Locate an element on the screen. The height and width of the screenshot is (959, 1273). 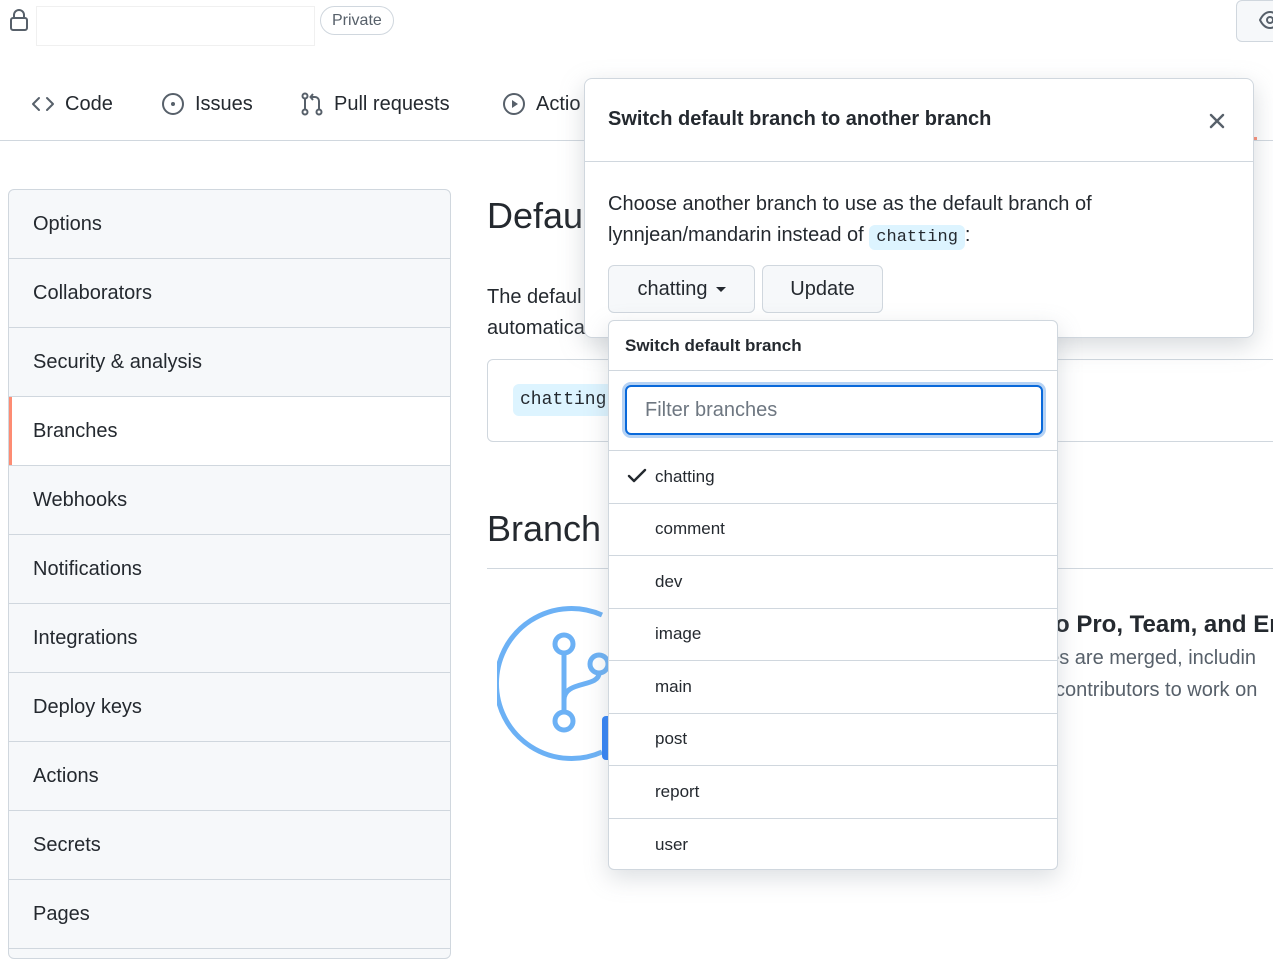
branch-item-main: main is located at coordinates (833, 687).